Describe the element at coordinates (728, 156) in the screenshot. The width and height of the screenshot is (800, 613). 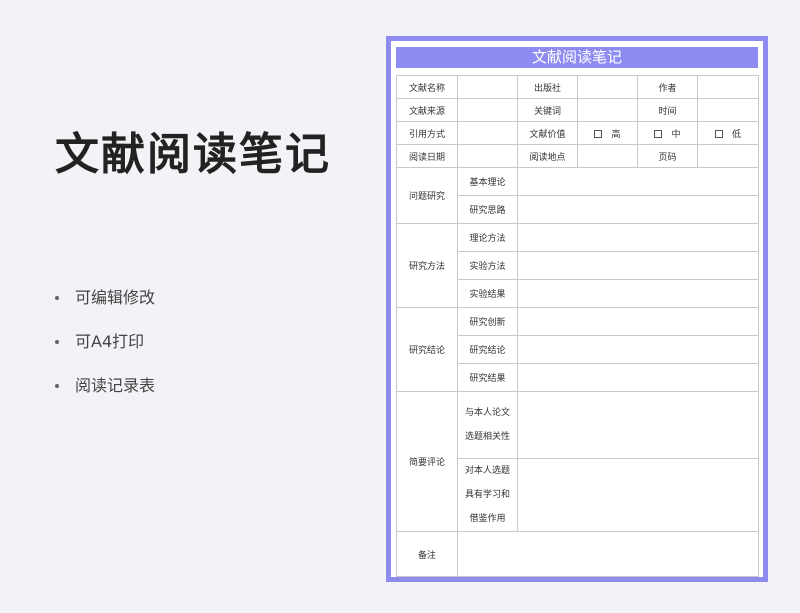
I see `field-page` at that location.